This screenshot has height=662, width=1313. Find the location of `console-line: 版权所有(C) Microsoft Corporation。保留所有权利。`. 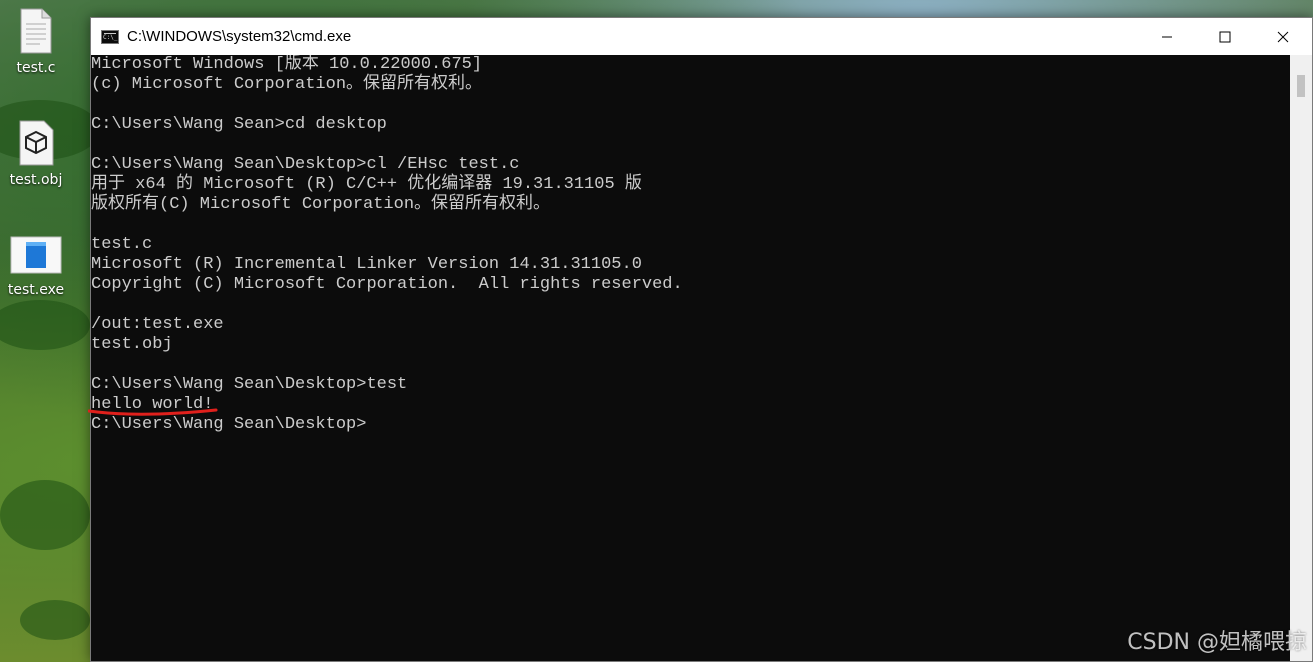

console-line: 版权所有(C) Microsoft Corporation。保留所有权利。 is located at coordinates (321, 204).